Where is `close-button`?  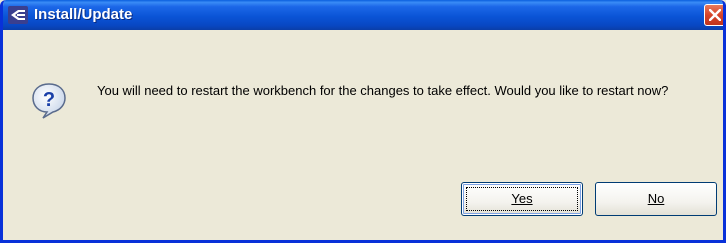 close-button is located at coordinates (713, 15).